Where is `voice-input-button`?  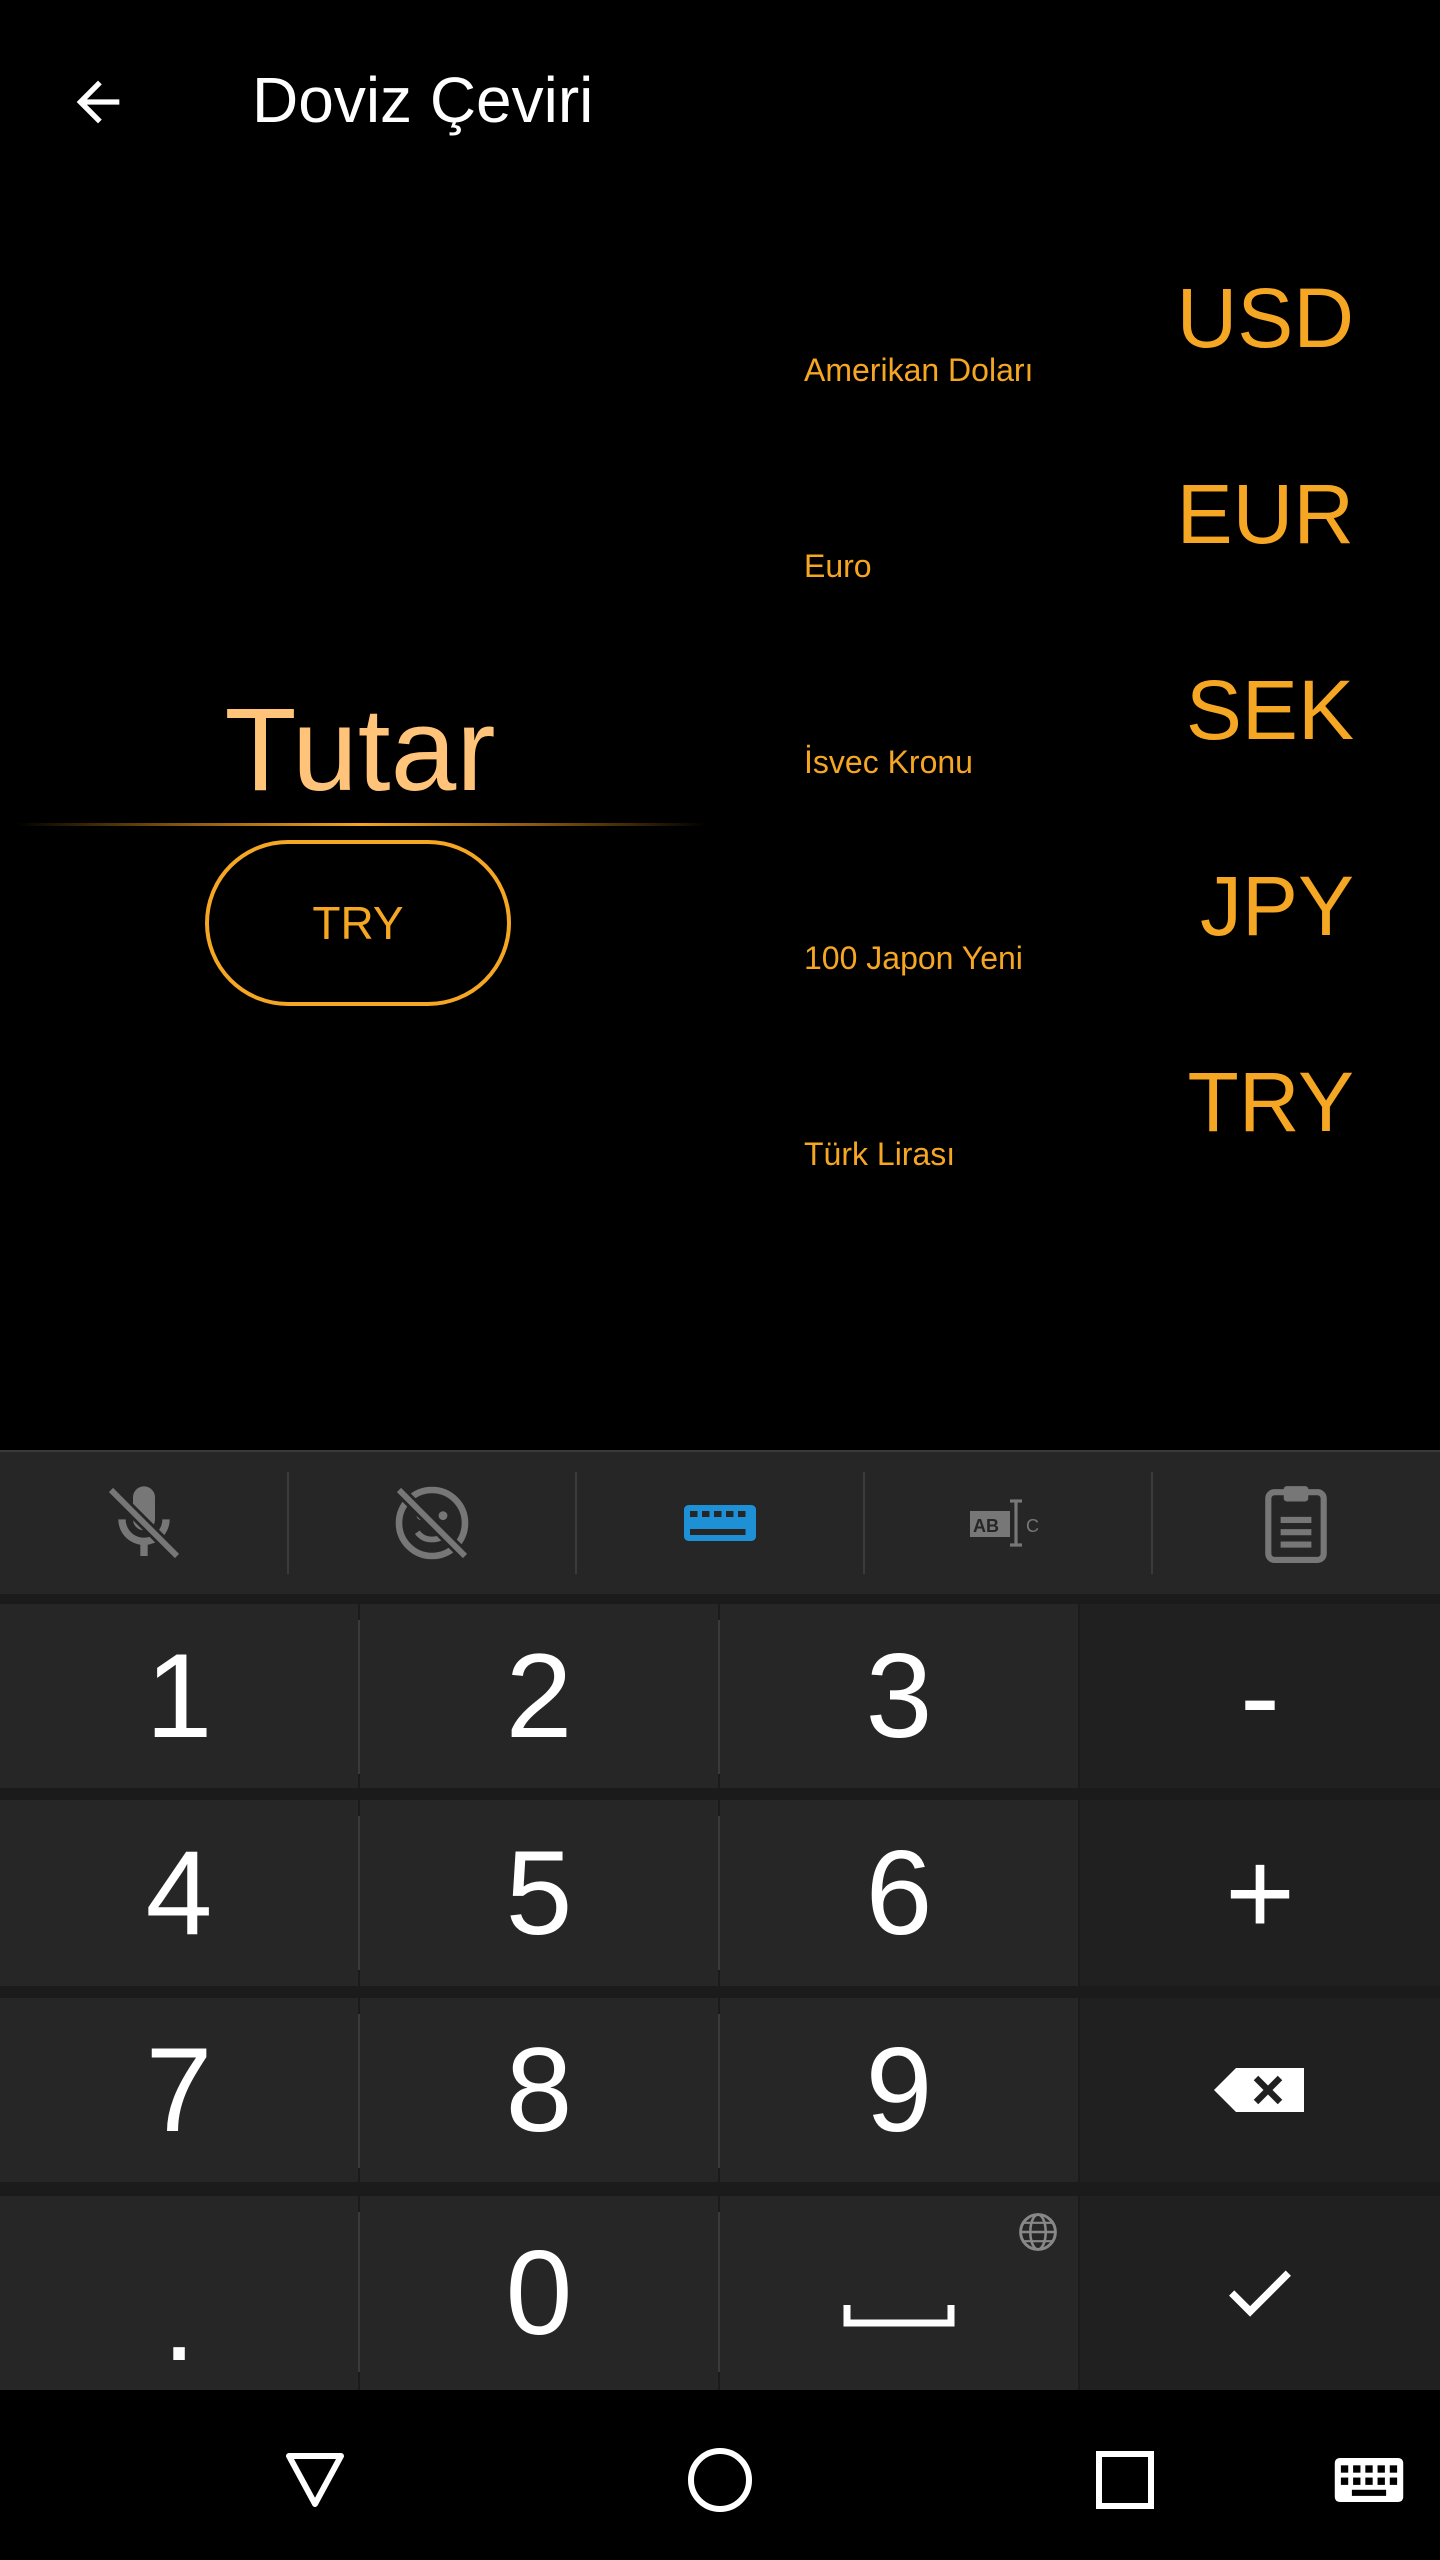 voice-input-button is located at coordinates (144, 1523).